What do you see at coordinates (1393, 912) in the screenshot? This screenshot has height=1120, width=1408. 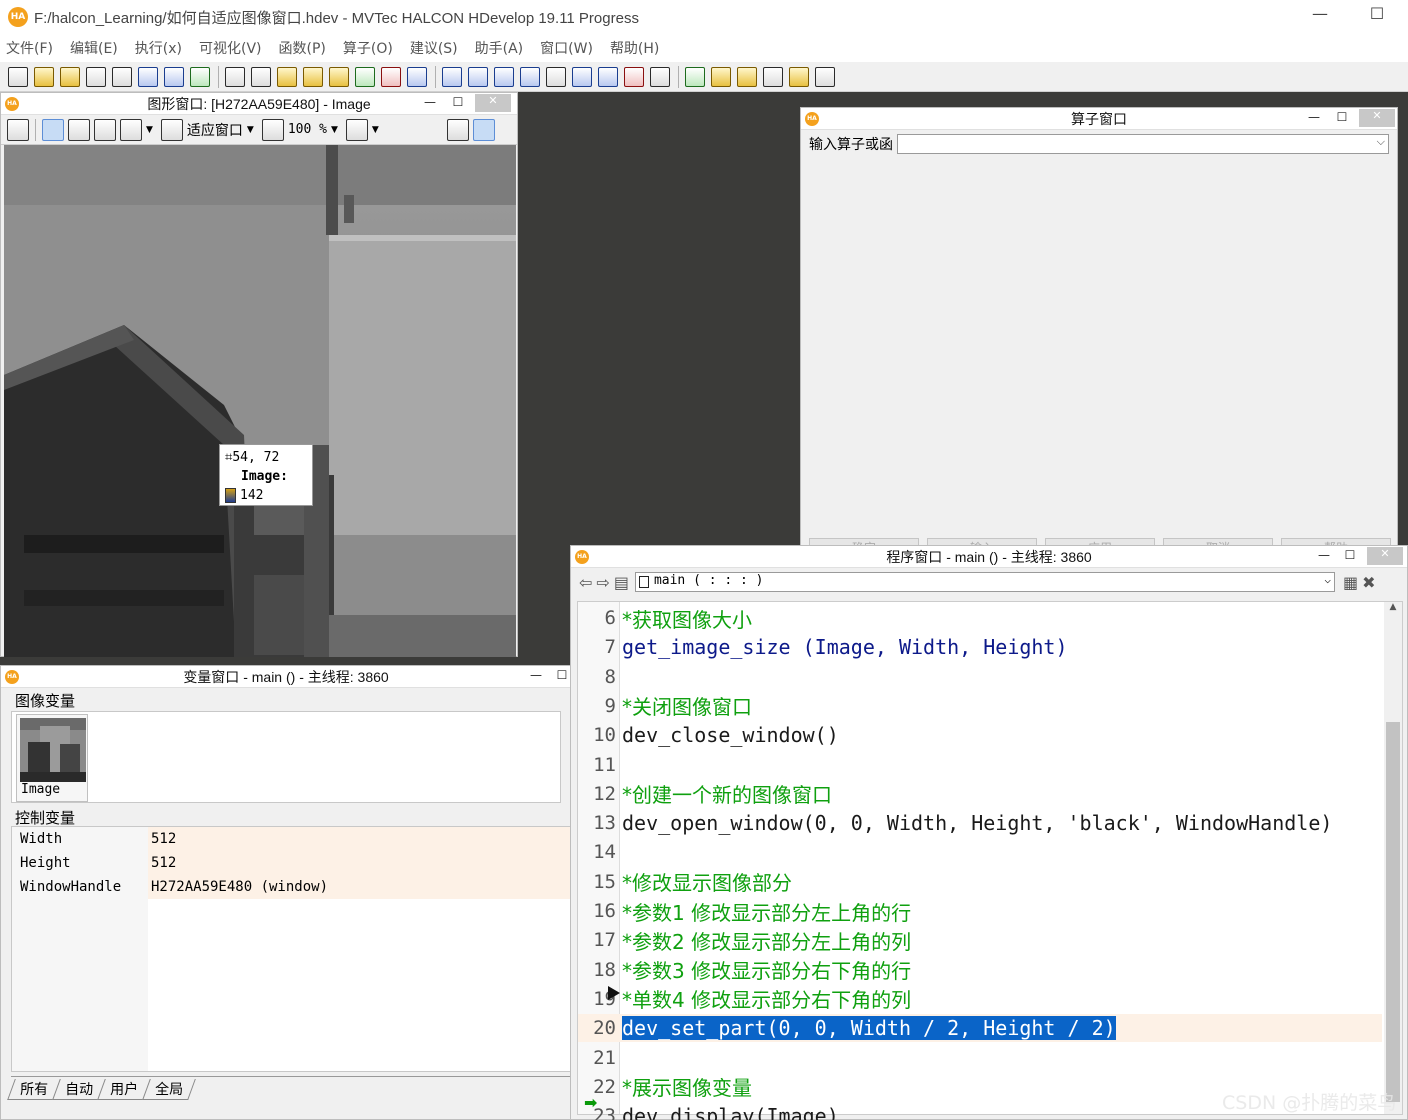 I see `scrollbar-thumb` at bounding box center [1393, 912].